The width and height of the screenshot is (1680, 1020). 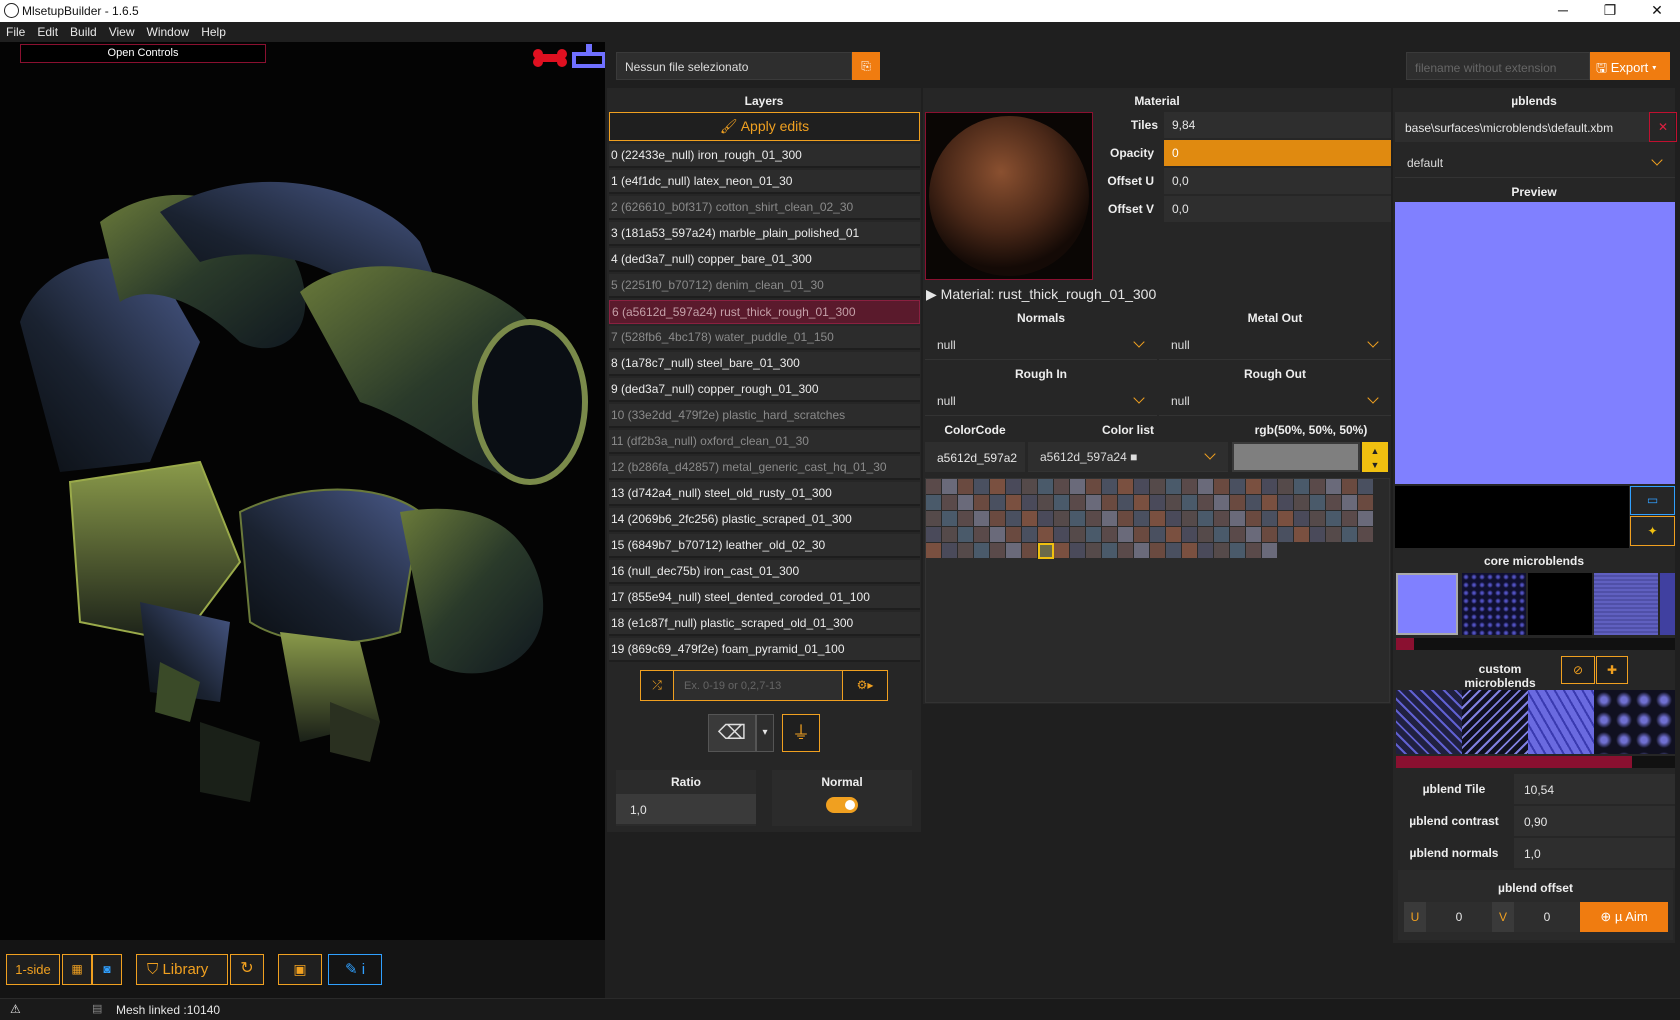 I want to click on bone-icon, so click(x=550, y=58).